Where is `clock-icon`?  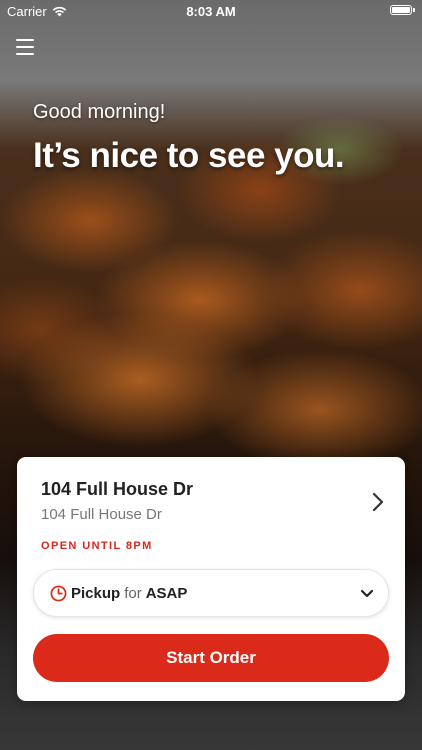
clock-icon is located at coordinates (58, 593).